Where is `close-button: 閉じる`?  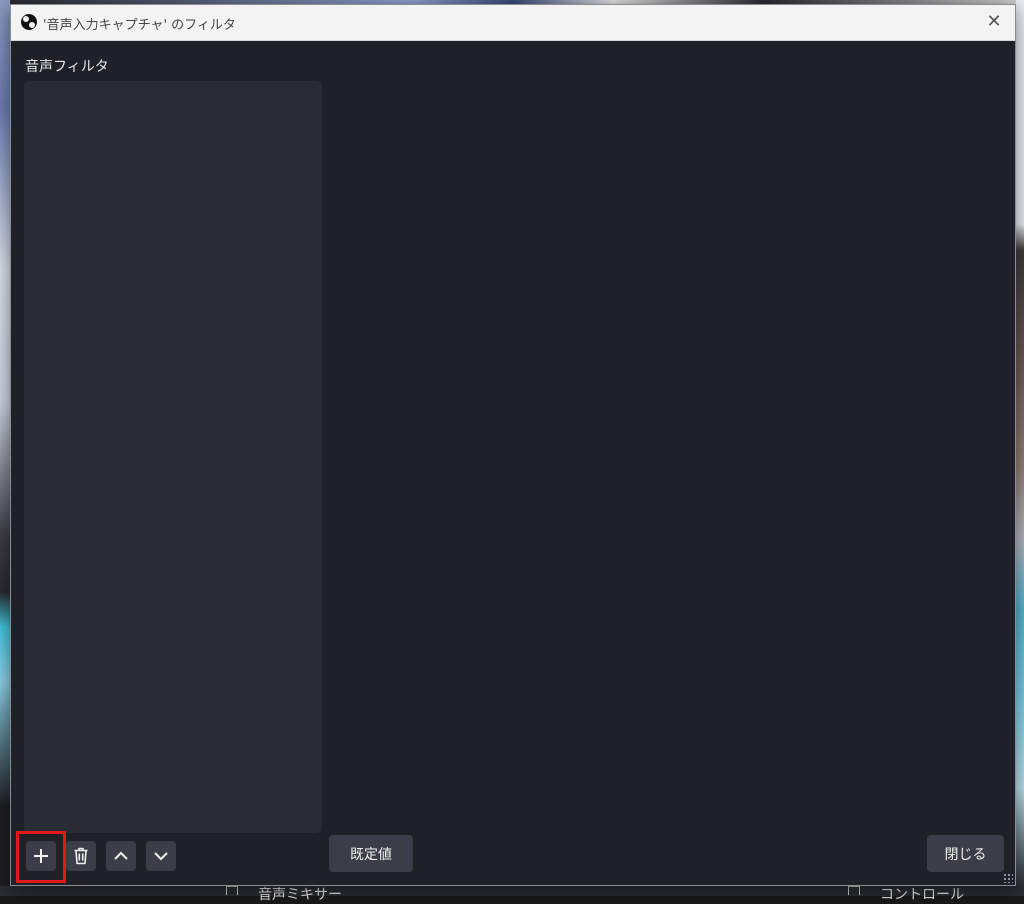
close-button: 閉じる is located at coordinates (965, 853).